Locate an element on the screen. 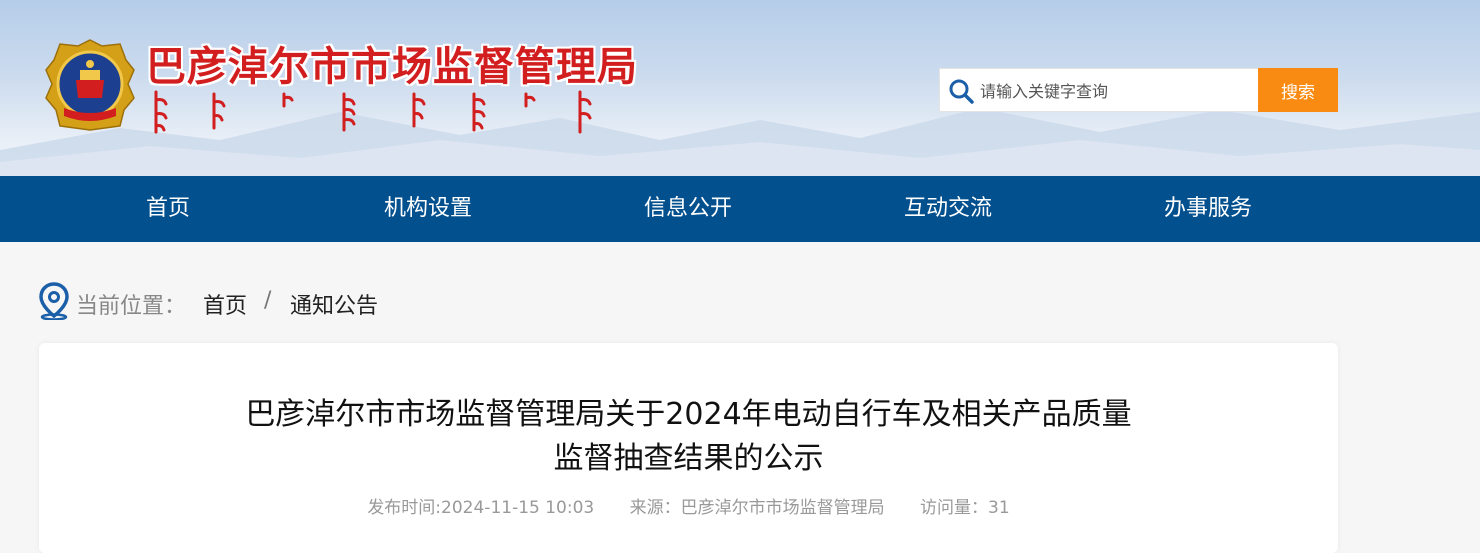  view-count: 访问量：31 is located at coordinates (965, 508).